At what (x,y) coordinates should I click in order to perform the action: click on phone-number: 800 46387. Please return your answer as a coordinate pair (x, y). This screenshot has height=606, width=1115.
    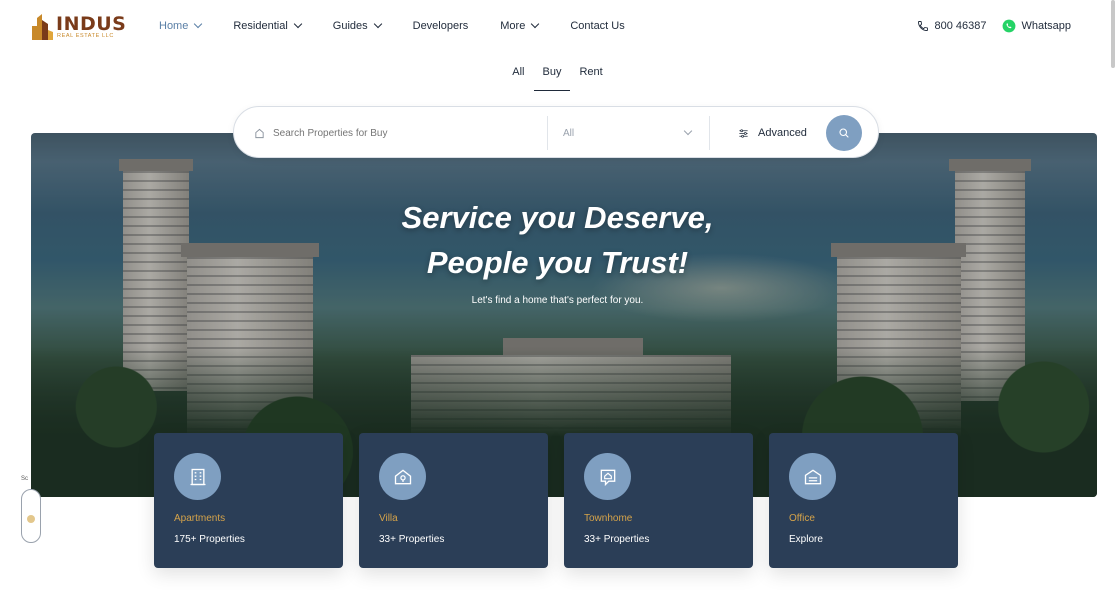
    Looking at the image, I should click on (960, 26).